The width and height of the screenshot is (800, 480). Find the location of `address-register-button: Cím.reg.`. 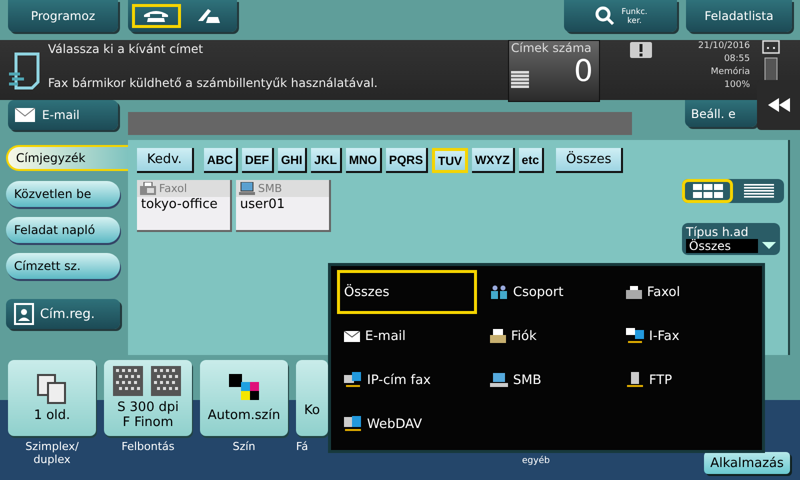

address-register-button: Cím.reg. is located at coordinates (63, 314).